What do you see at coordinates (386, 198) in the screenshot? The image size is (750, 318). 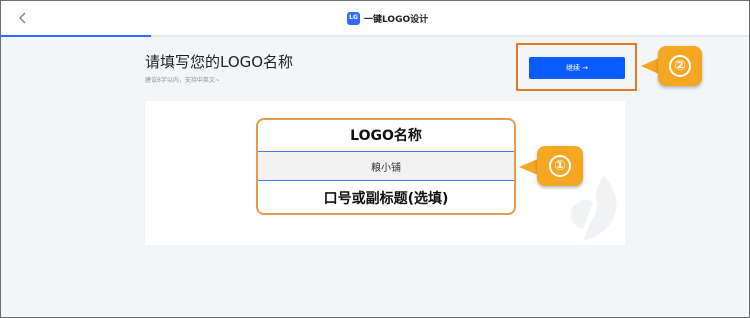 I see `slogan-label: 口号或副标题(选填)` at bounding box center [386, 198].